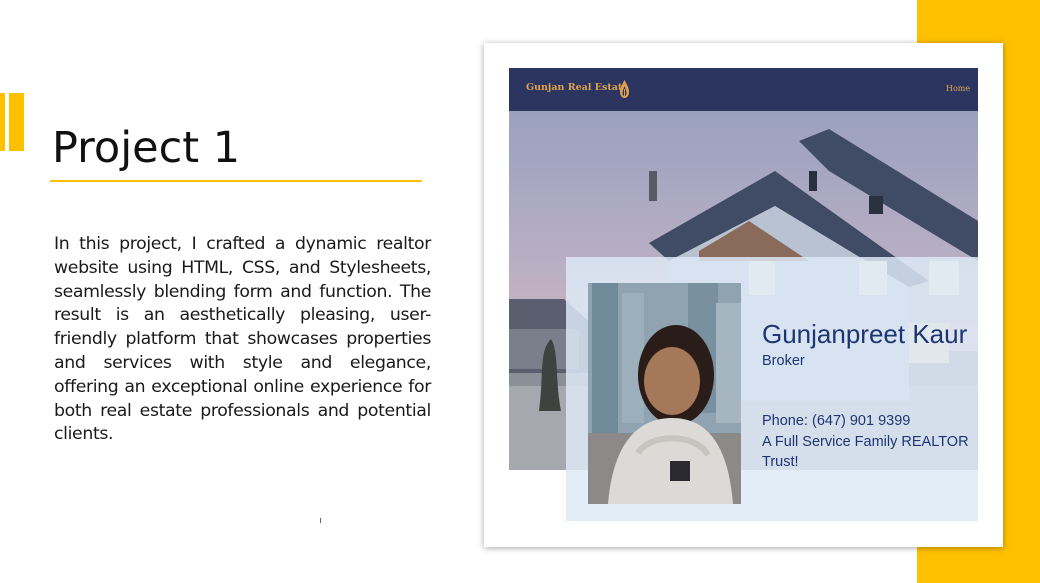 This screenshot has height=583, width=1040. What do you see at coordinates (664, 393) in the screenshot?
I see `agent-photo` at bounding box center [664, 393].